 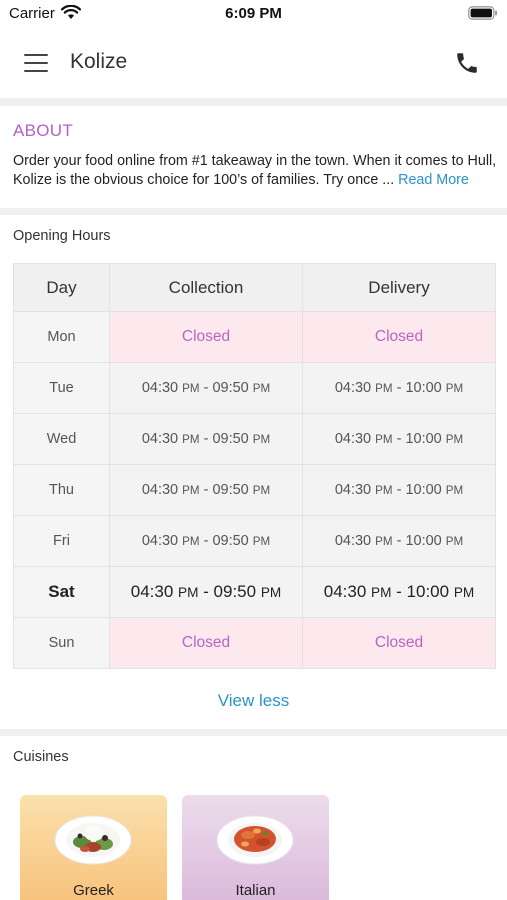 What do you see at coordinates (61, 337) in the screenshot?
I see `day-cell: Mon` at bounding box center [61, 337].